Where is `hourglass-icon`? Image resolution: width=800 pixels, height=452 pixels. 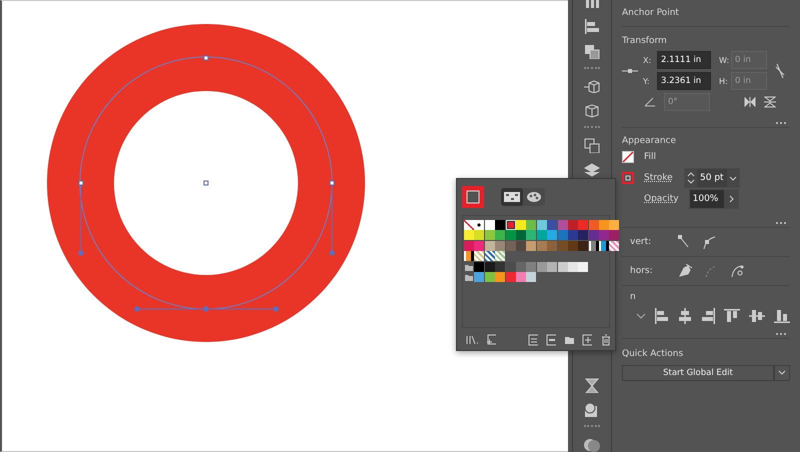 hourglass-icon is located at coordinates (592, 385).